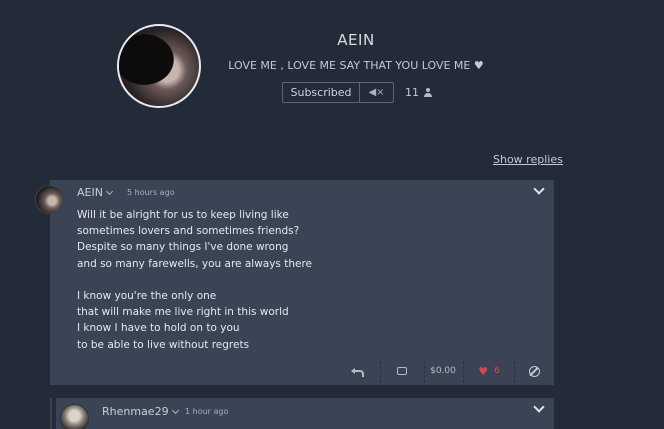 This screenshot has width=664, height=429. What do you see at coordinates (49, 199) in the screenshot?
I see `comment-avatar` at bounding box center [49, 199].